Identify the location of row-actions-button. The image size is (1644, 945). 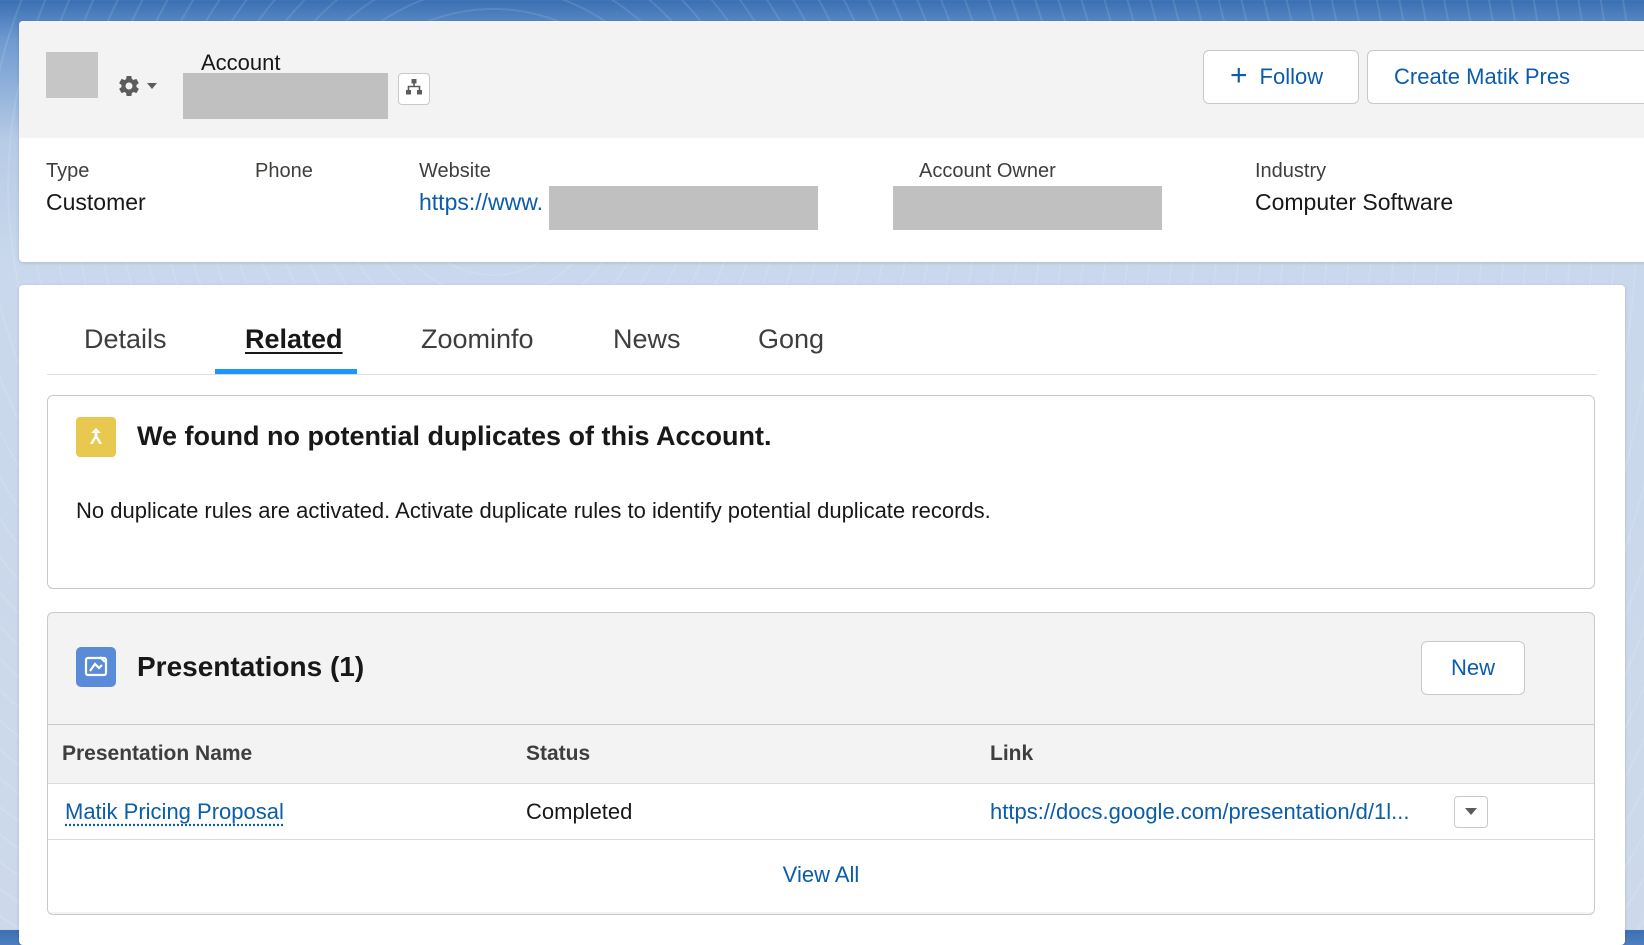
(1471, 812).